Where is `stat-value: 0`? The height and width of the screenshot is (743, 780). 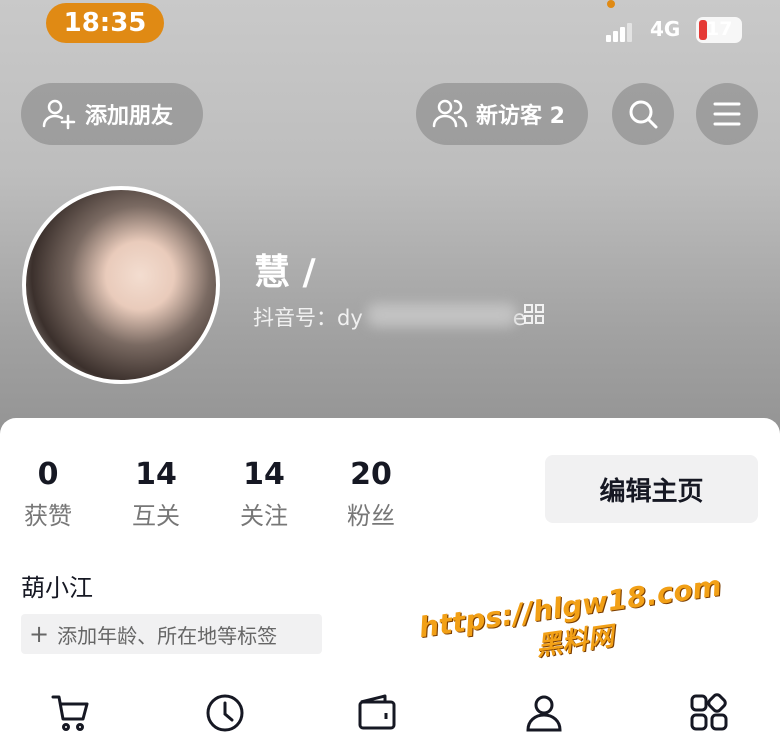
stat-value: 0 is located at coordinates (48, 474).